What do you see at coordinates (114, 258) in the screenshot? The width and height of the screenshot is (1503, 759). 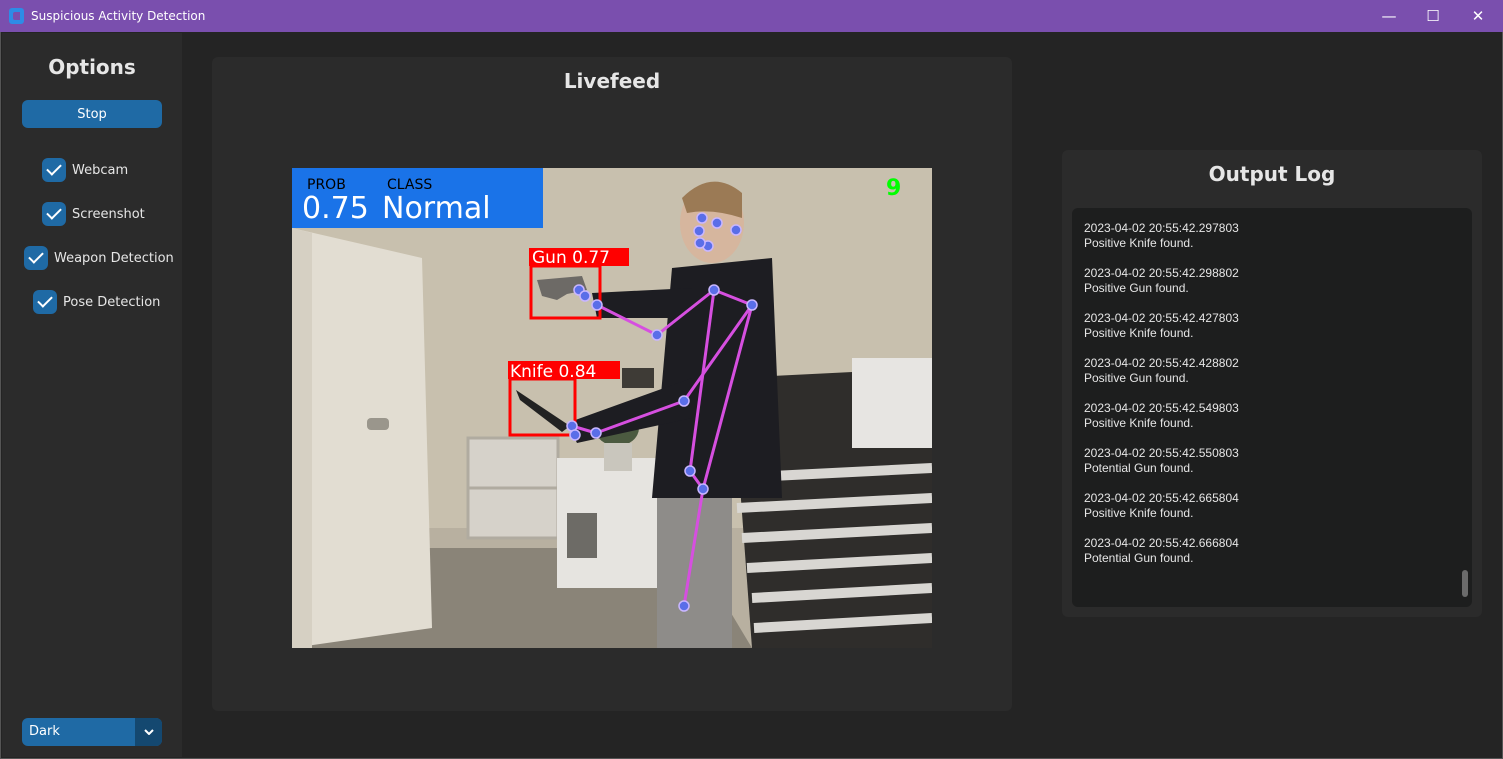 I see `weapon-detection-label: Weapon Detection` at bounding box center [114, 258].